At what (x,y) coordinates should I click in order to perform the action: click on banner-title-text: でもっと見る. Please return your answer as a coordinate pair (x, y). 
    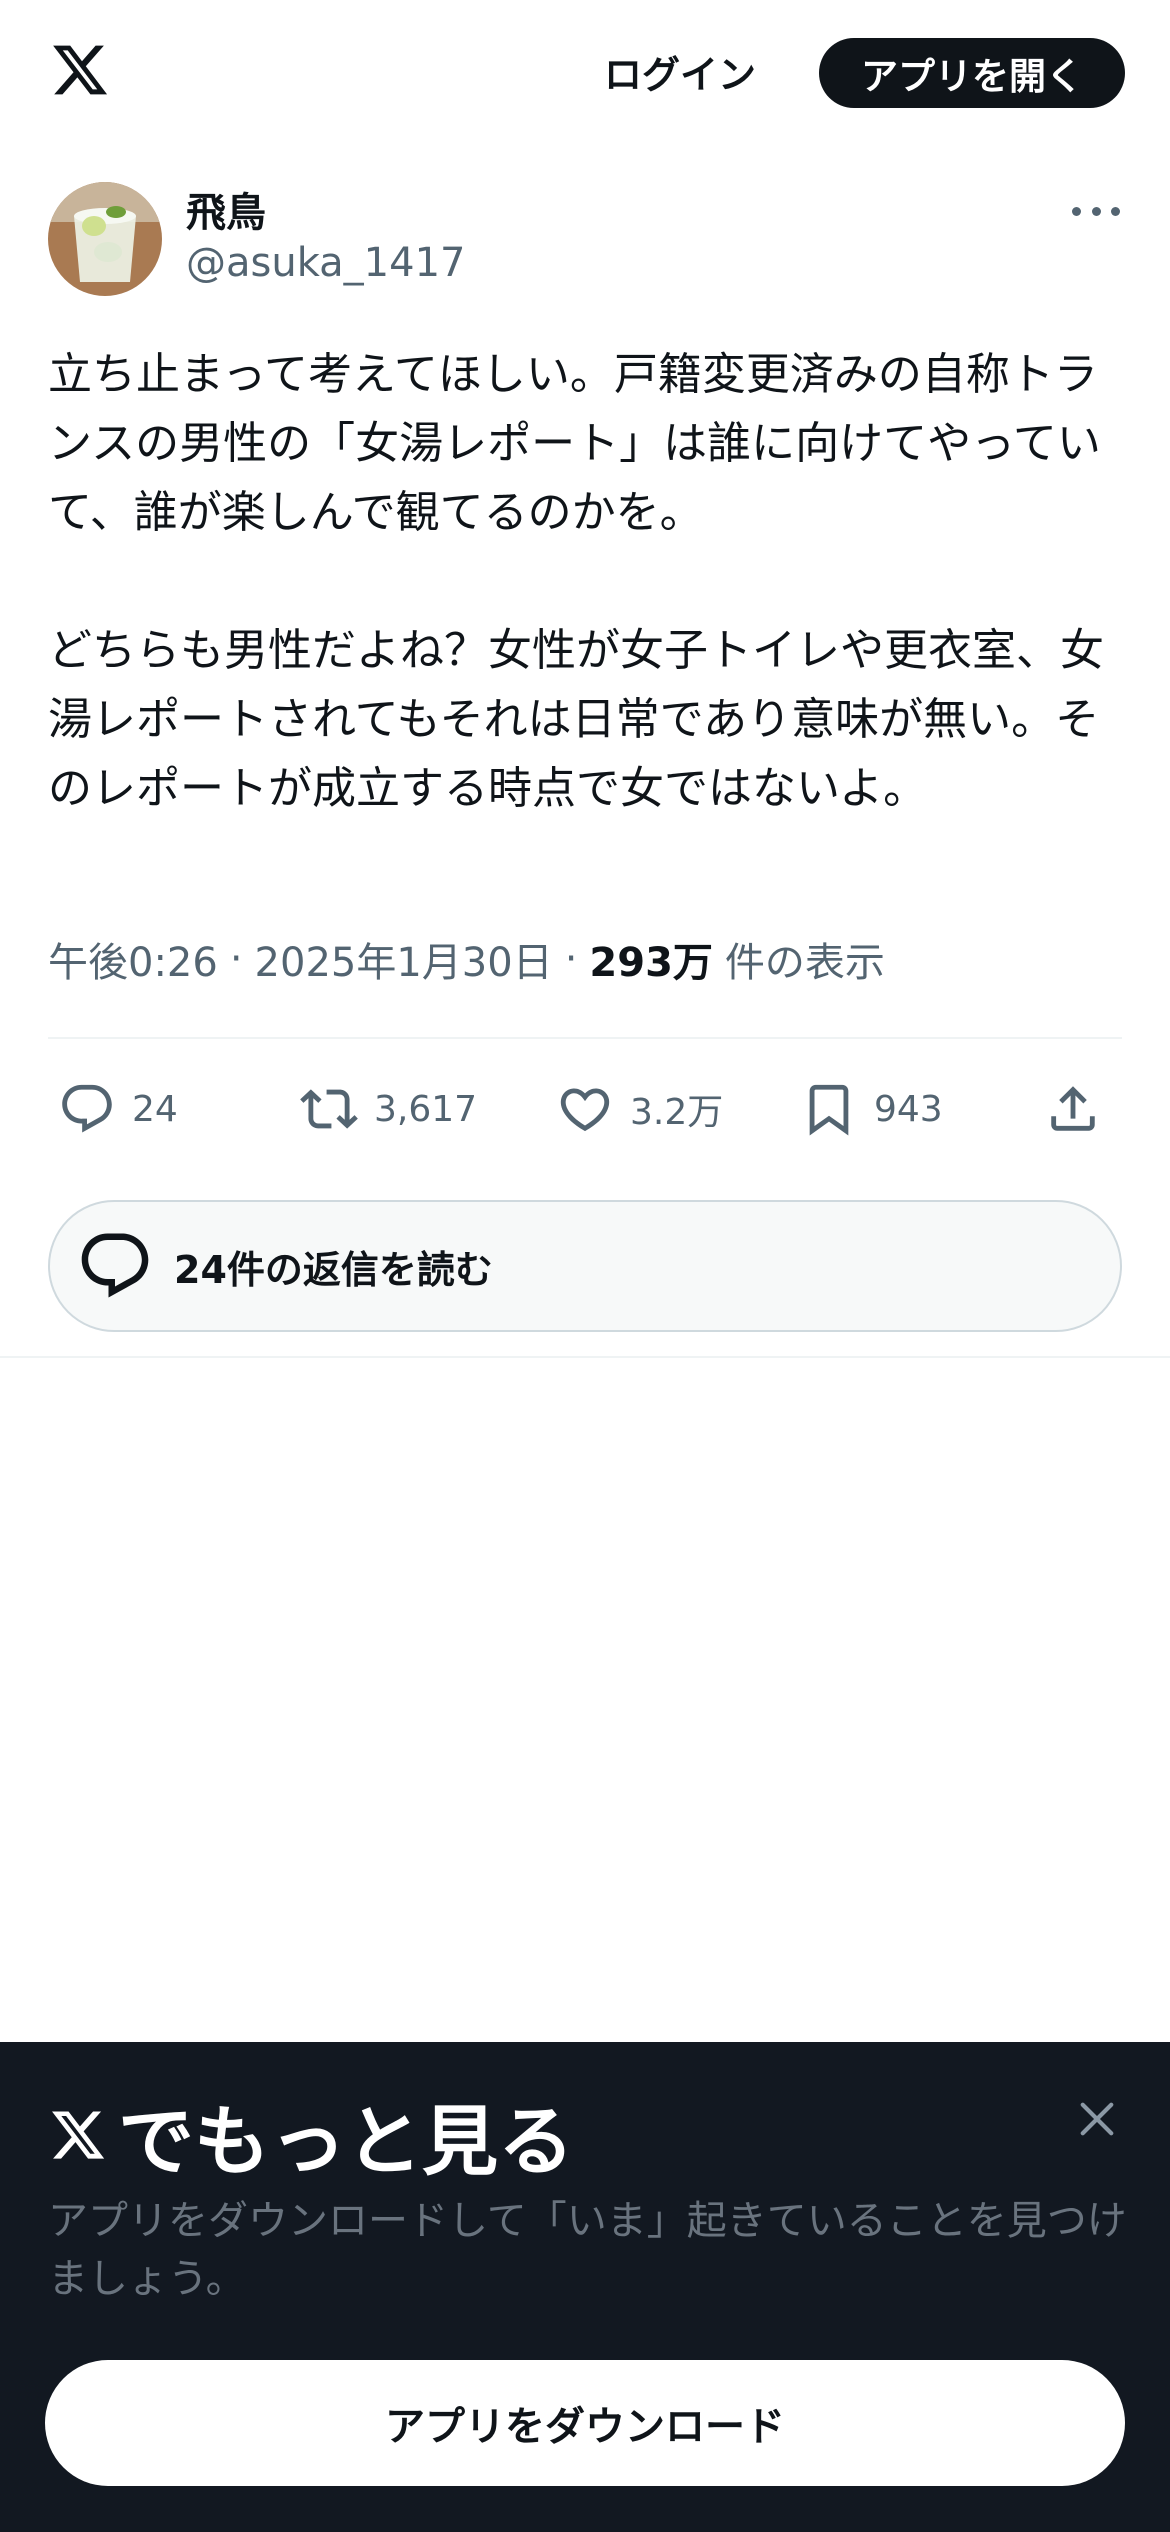
    Looking at the image, I should click on (346, 2141).